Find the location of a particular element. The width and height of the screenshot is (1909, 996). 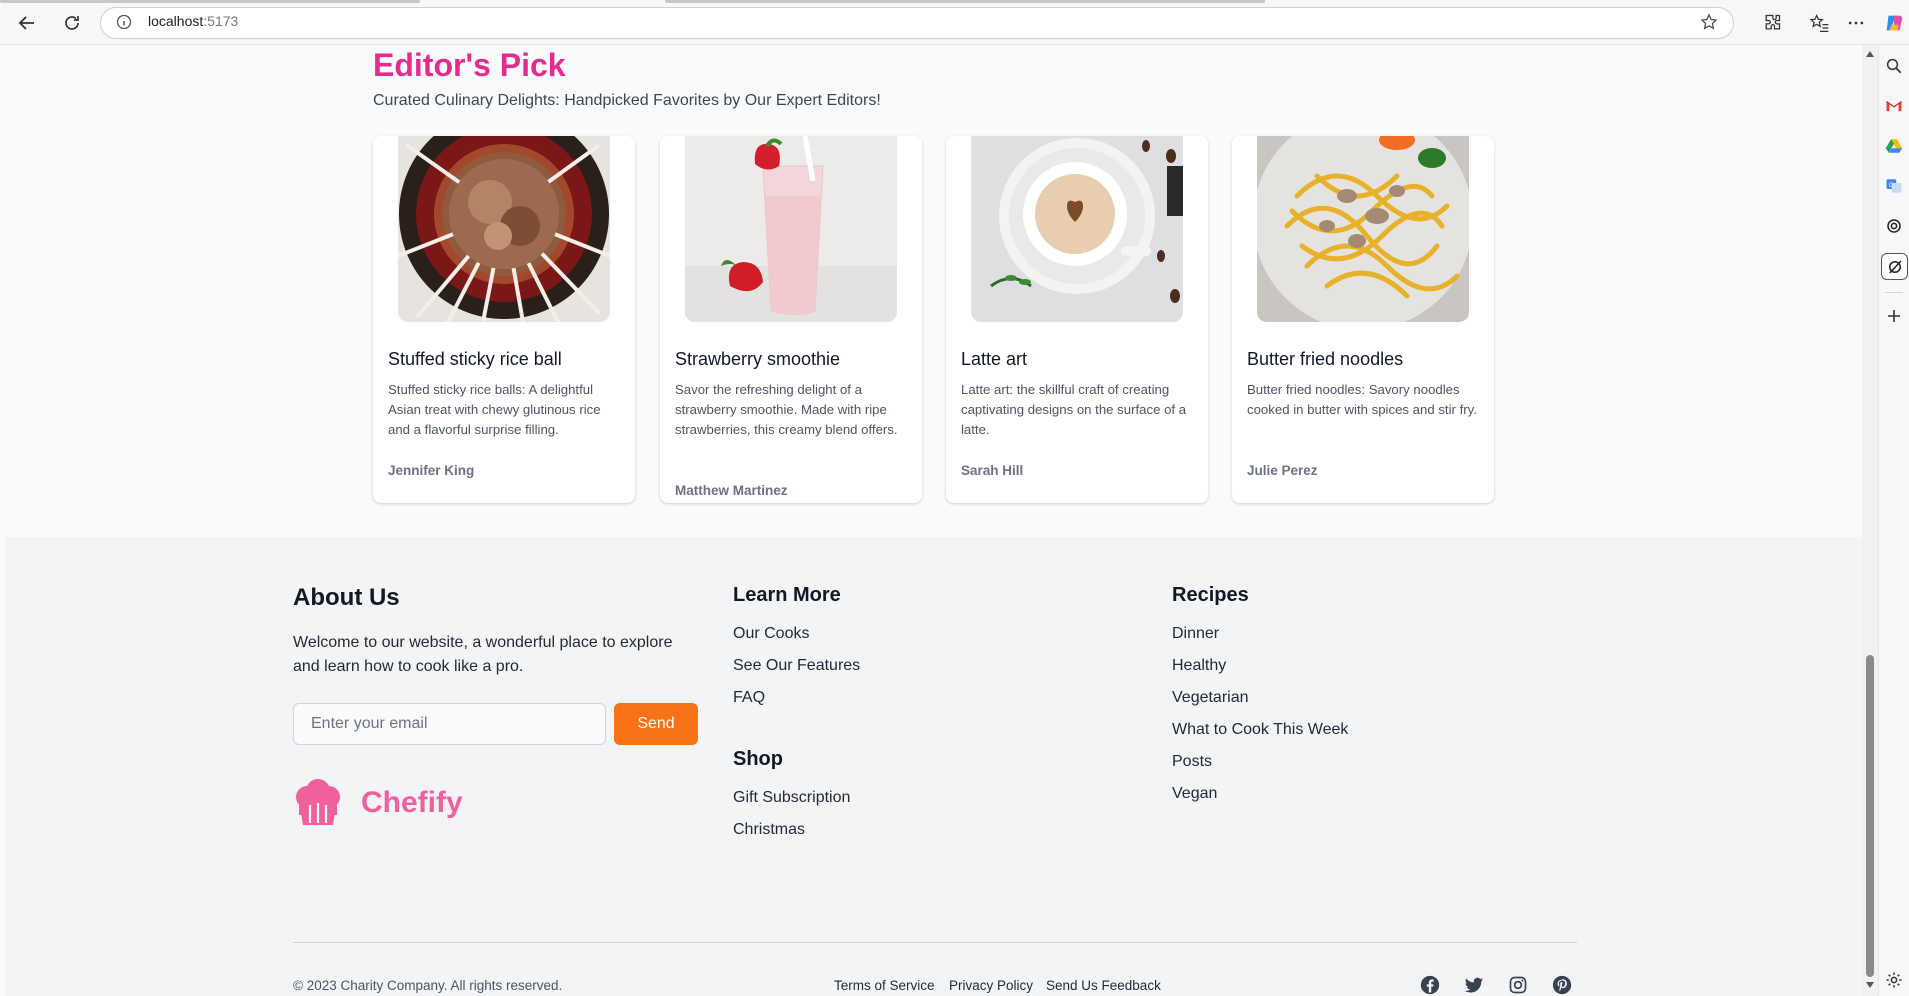

gmail-icon is located at coordinates (1894, 106).